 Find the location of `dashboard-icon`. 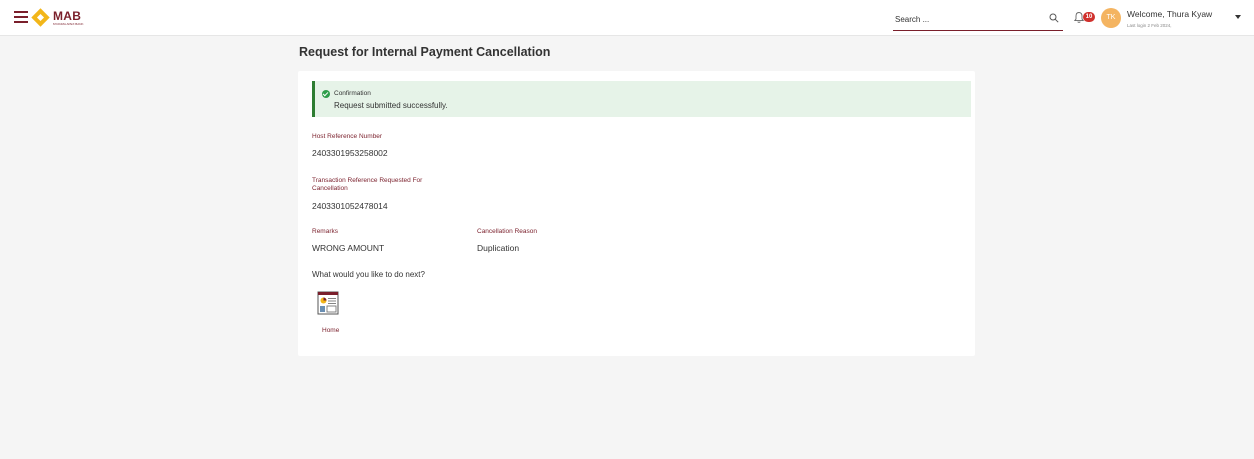

dashboard-icon is located at coordinates (328, 303).